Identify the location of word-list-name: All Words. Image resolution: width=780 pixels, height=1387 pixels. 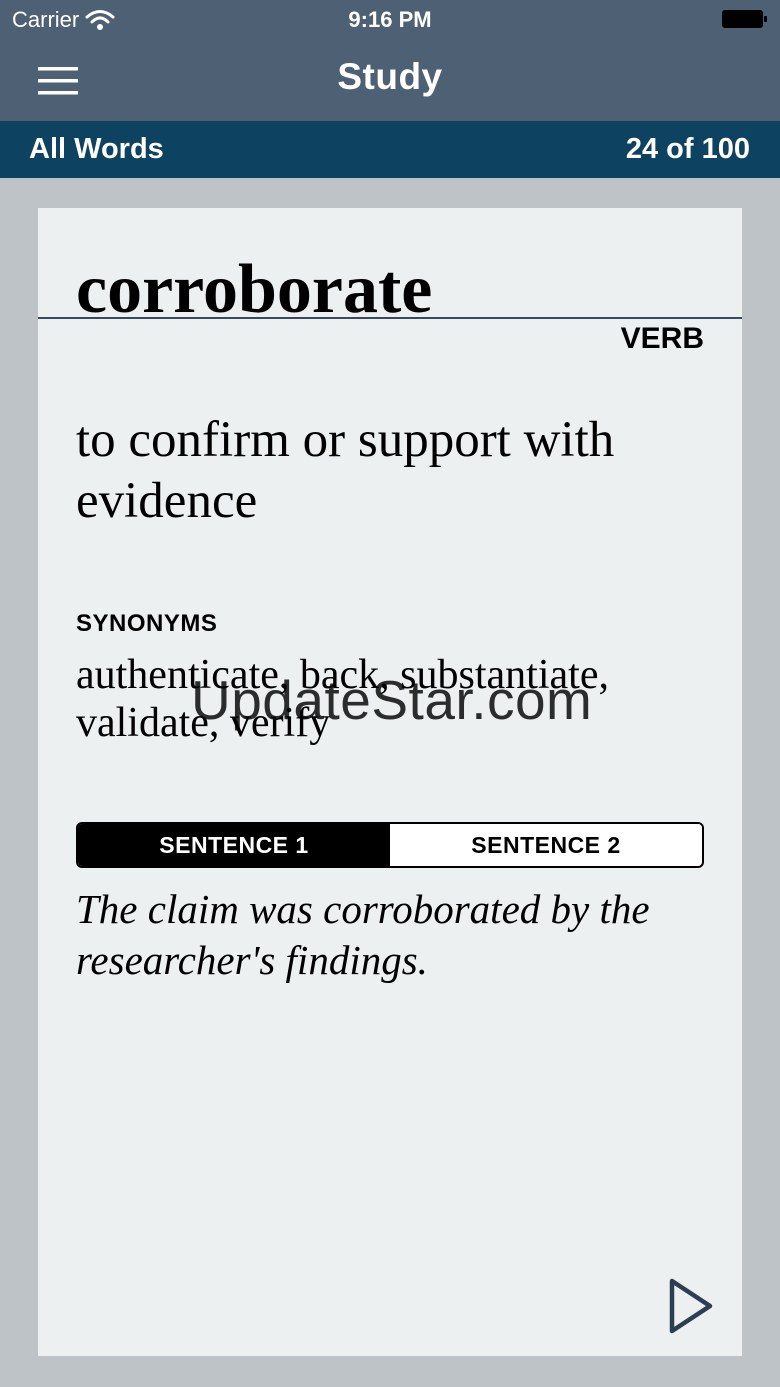
(96, 149).